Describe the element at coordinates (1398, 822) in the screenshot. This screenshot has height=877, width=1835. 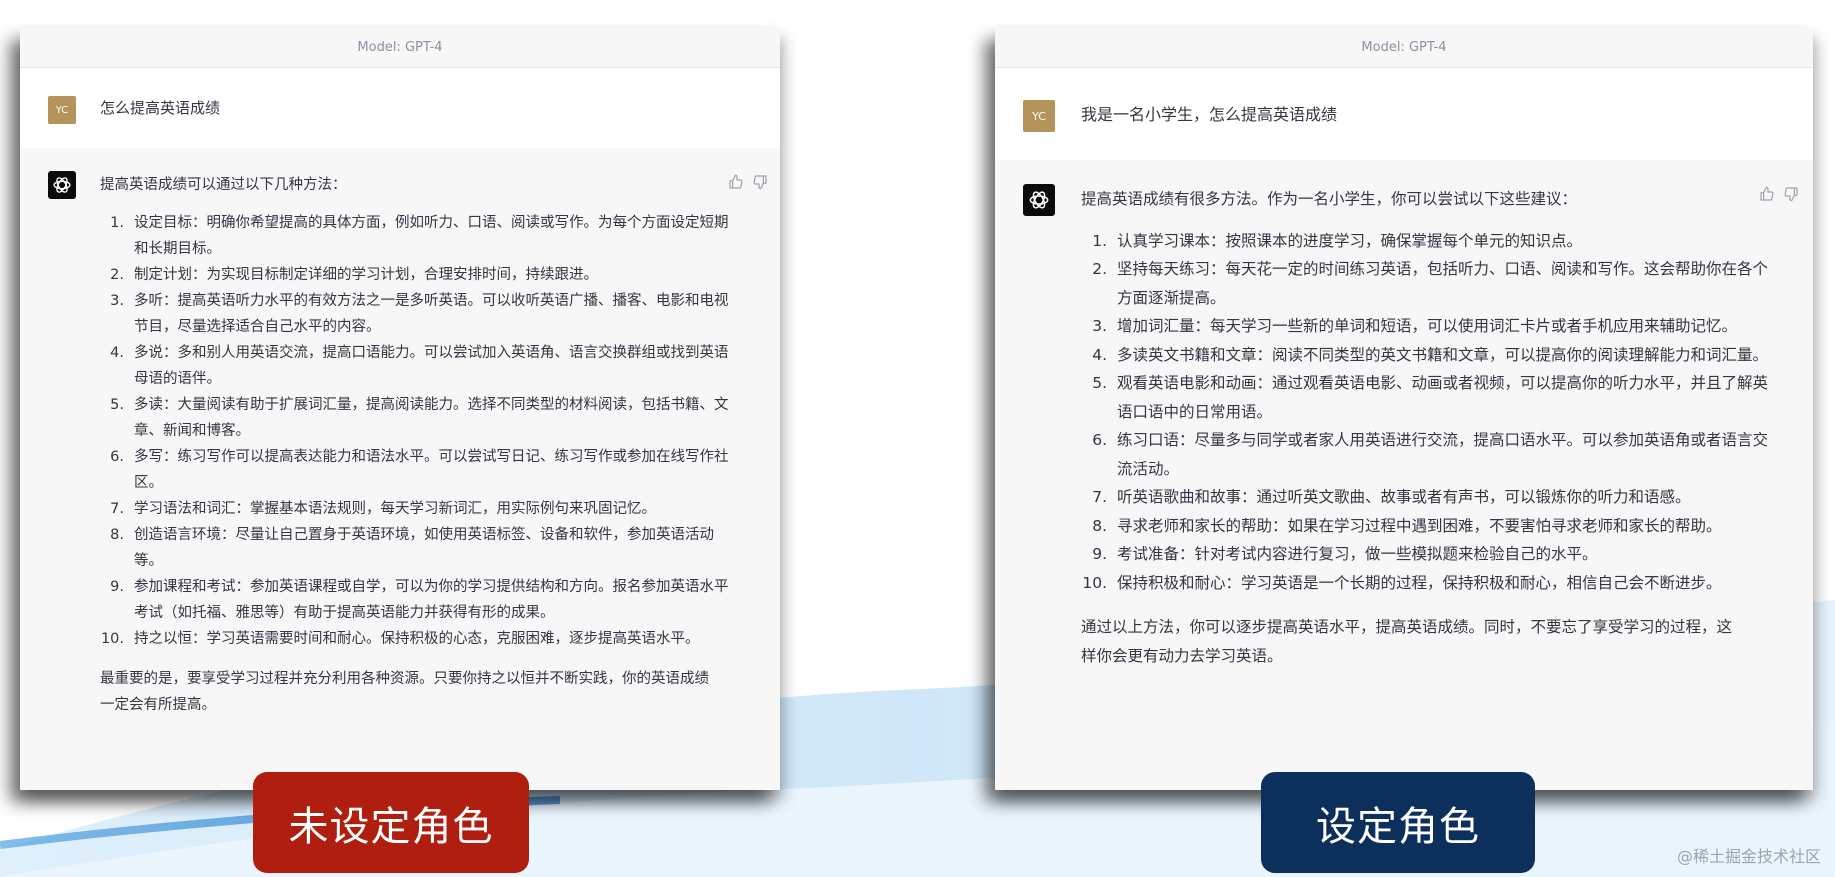
I see `label-with-role: 设定角色` at that location.